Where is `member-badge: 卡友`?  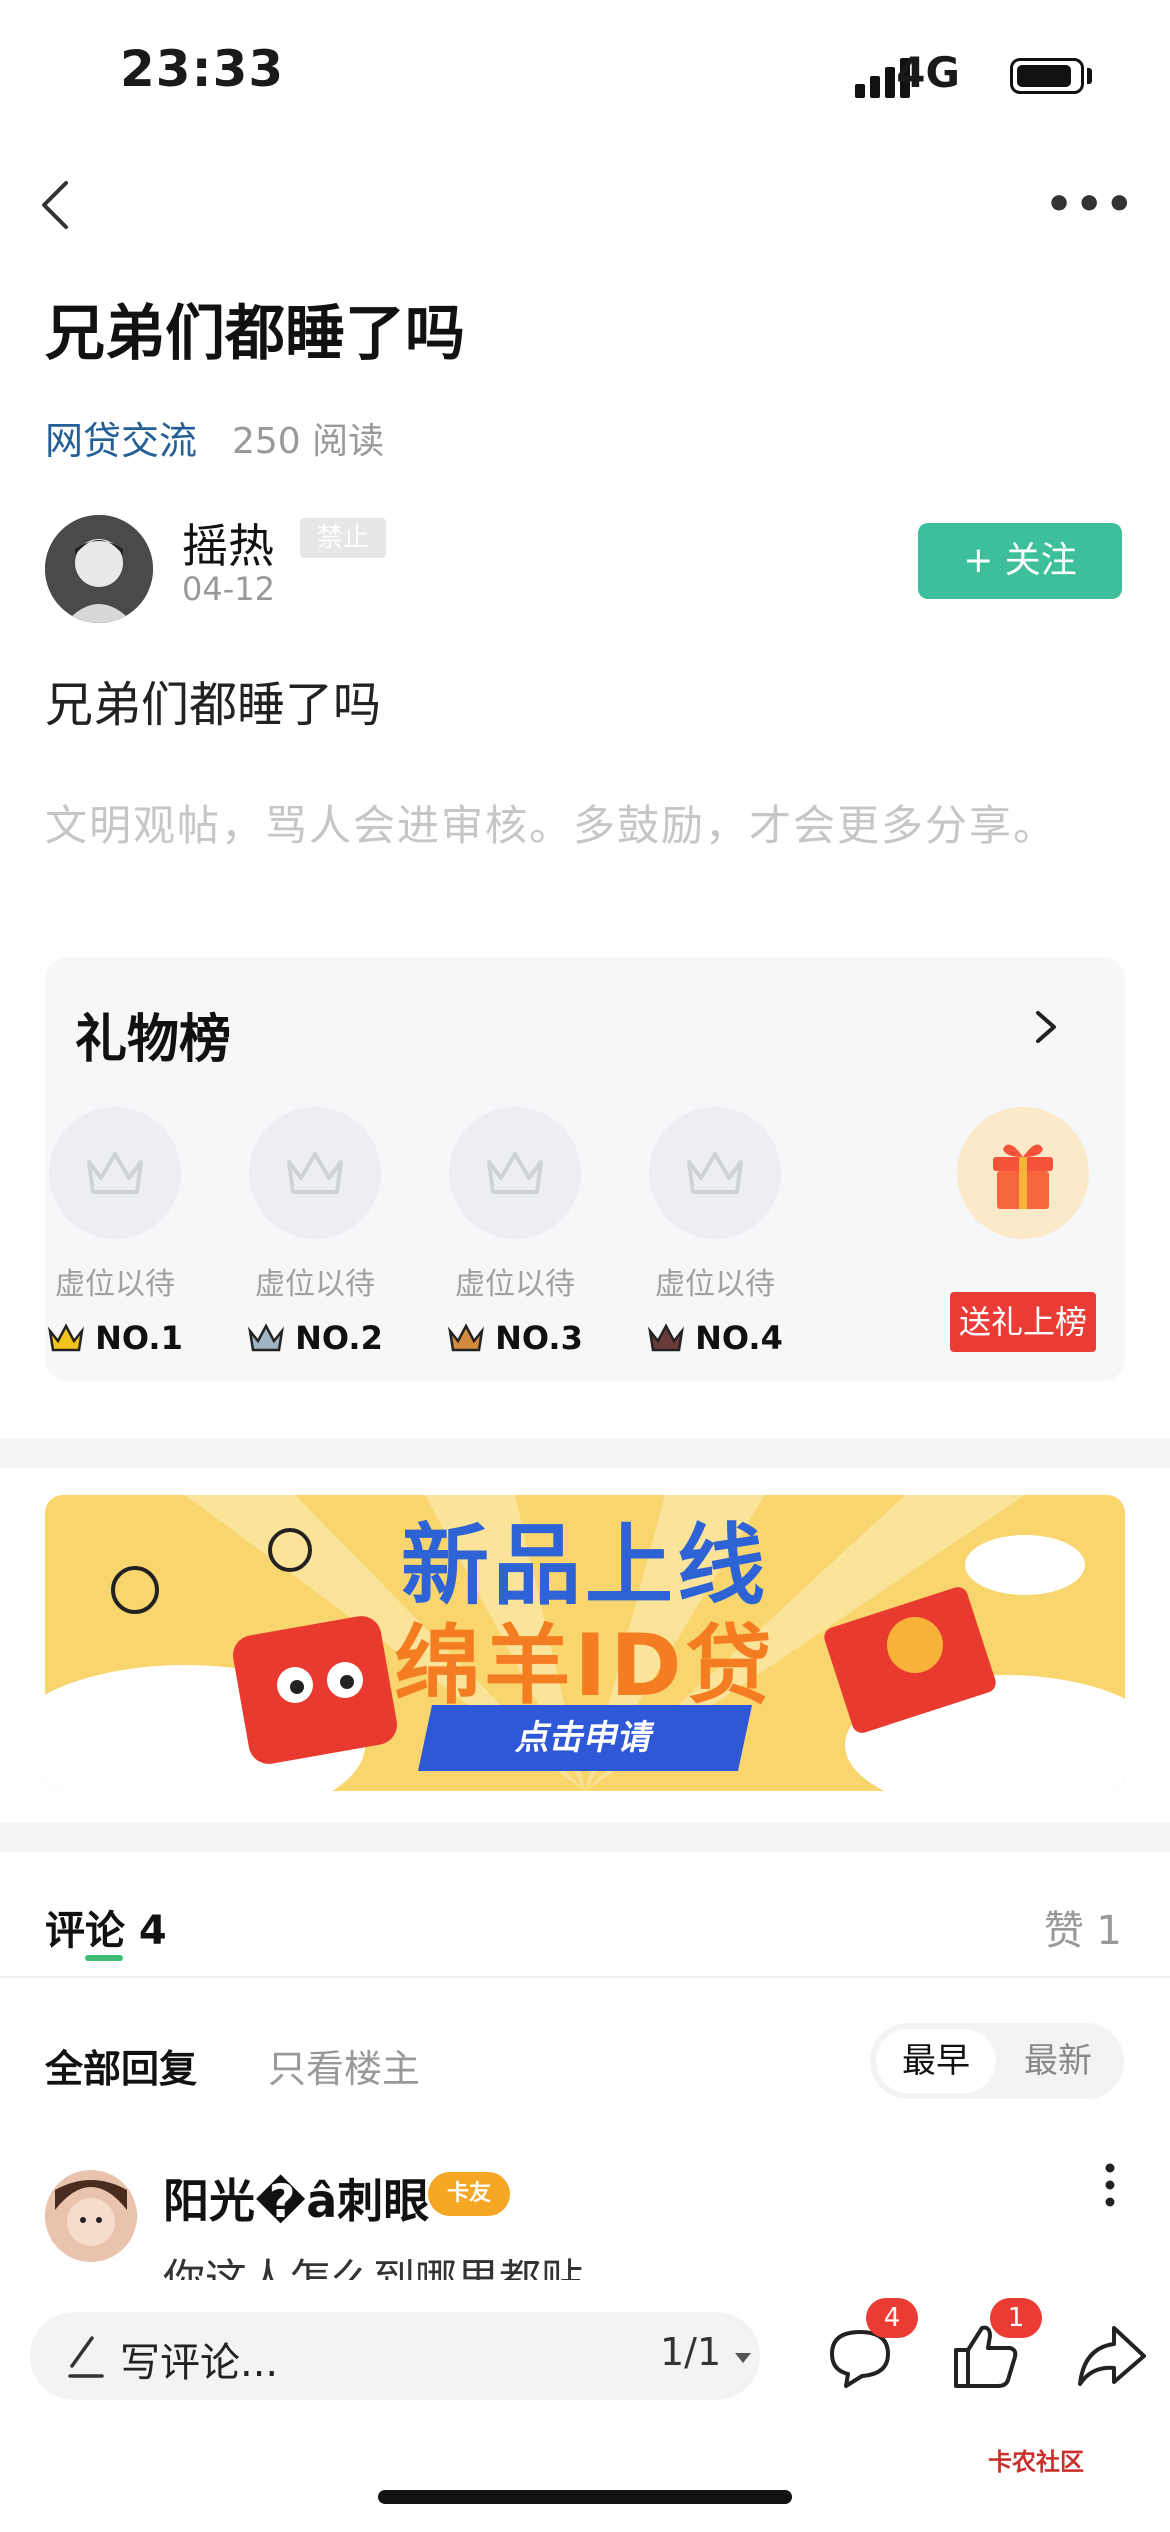
member-badge: 卡友 is located at coordinates (469, 2194).